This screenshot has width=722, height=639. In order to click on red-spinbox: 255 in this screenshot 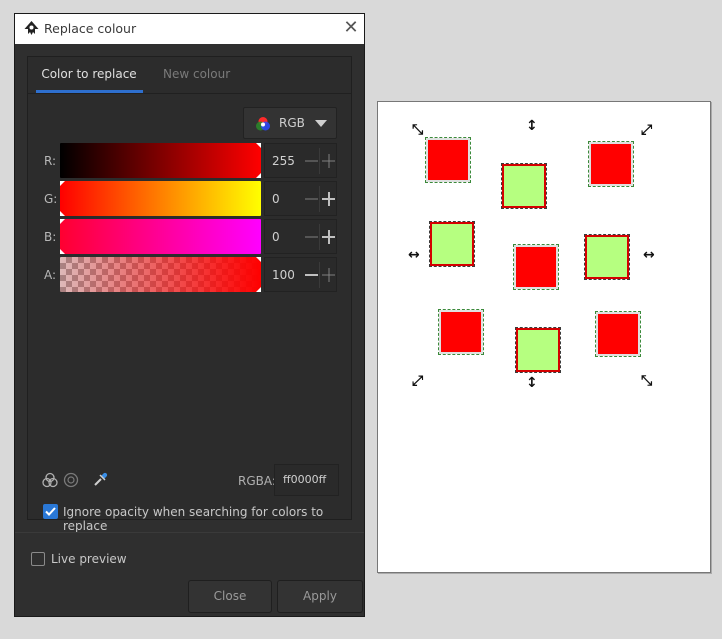, I will do `click(300, 160)`.